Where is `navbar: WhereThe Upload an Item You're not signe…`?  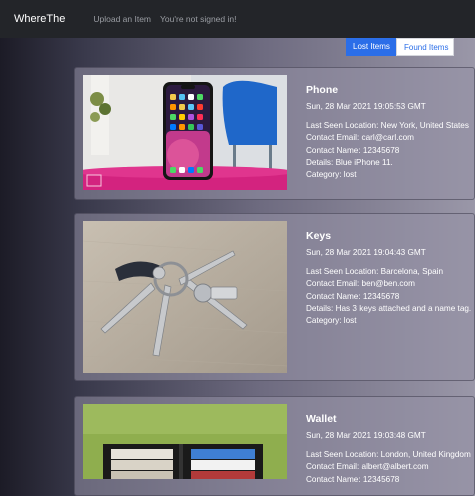
navbar: WhereThe Upload an Item You're not signe… is located at coordinates (237, 19).